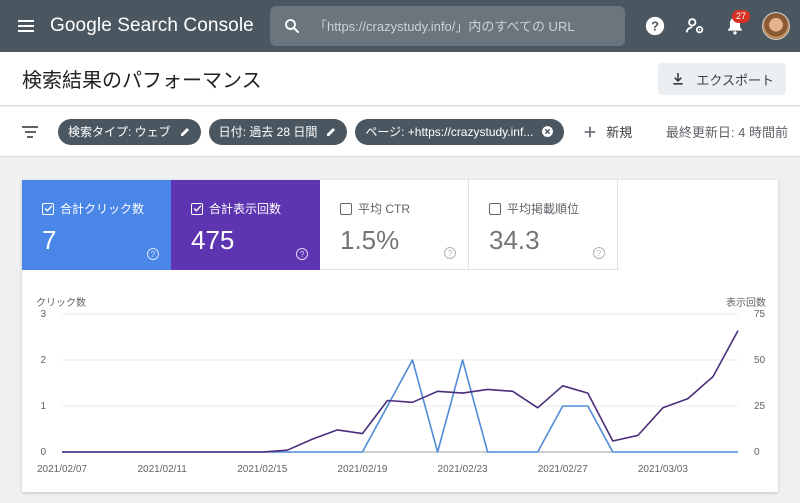 This screenshot has width=800, height=503. What do you see at coordinates (400, 79) in the screenshot?
I see `page-header: 検索結果のパフォーマンス エクスポート` at bounding box center [400, 79].